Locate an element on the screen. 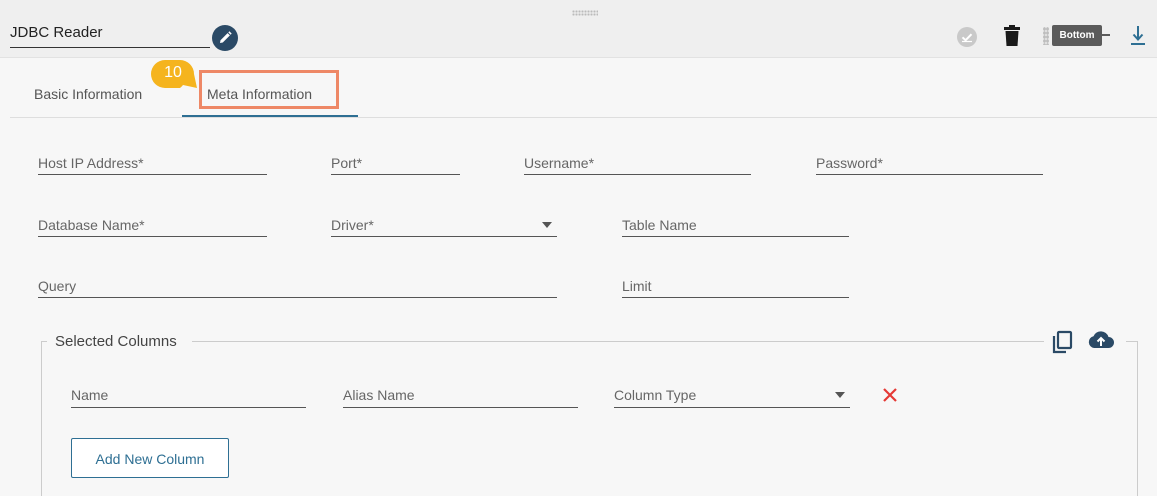 This screenshot has height=496, width=1157. more-vertical-icon is located at coordinates (1046, 36).